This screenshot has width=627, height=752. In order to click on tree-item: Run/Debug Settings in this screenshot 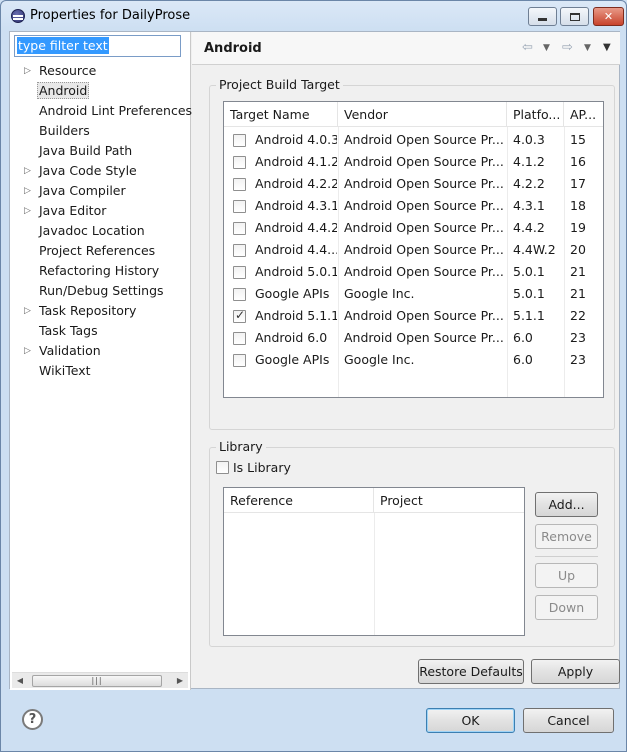, I will do `click(100, 291)`.